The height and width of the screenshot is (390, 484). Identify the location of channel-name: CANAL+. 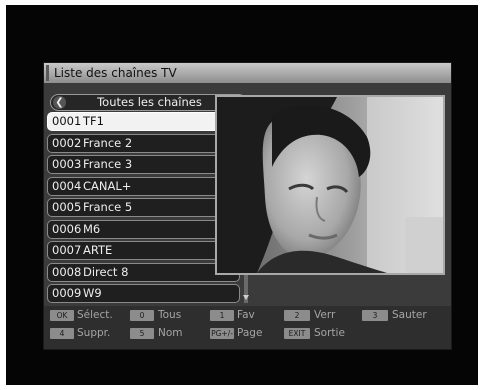
(107, 185).